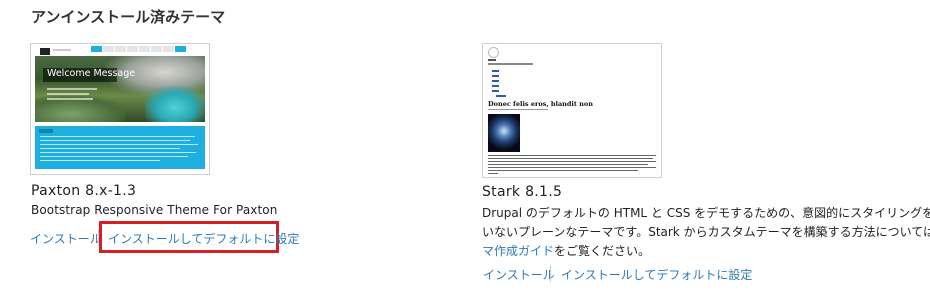 The height and width of the screenshot is (304, 930). I want to click on paxton-screenshot: Welcome Message, so click(120, 109).